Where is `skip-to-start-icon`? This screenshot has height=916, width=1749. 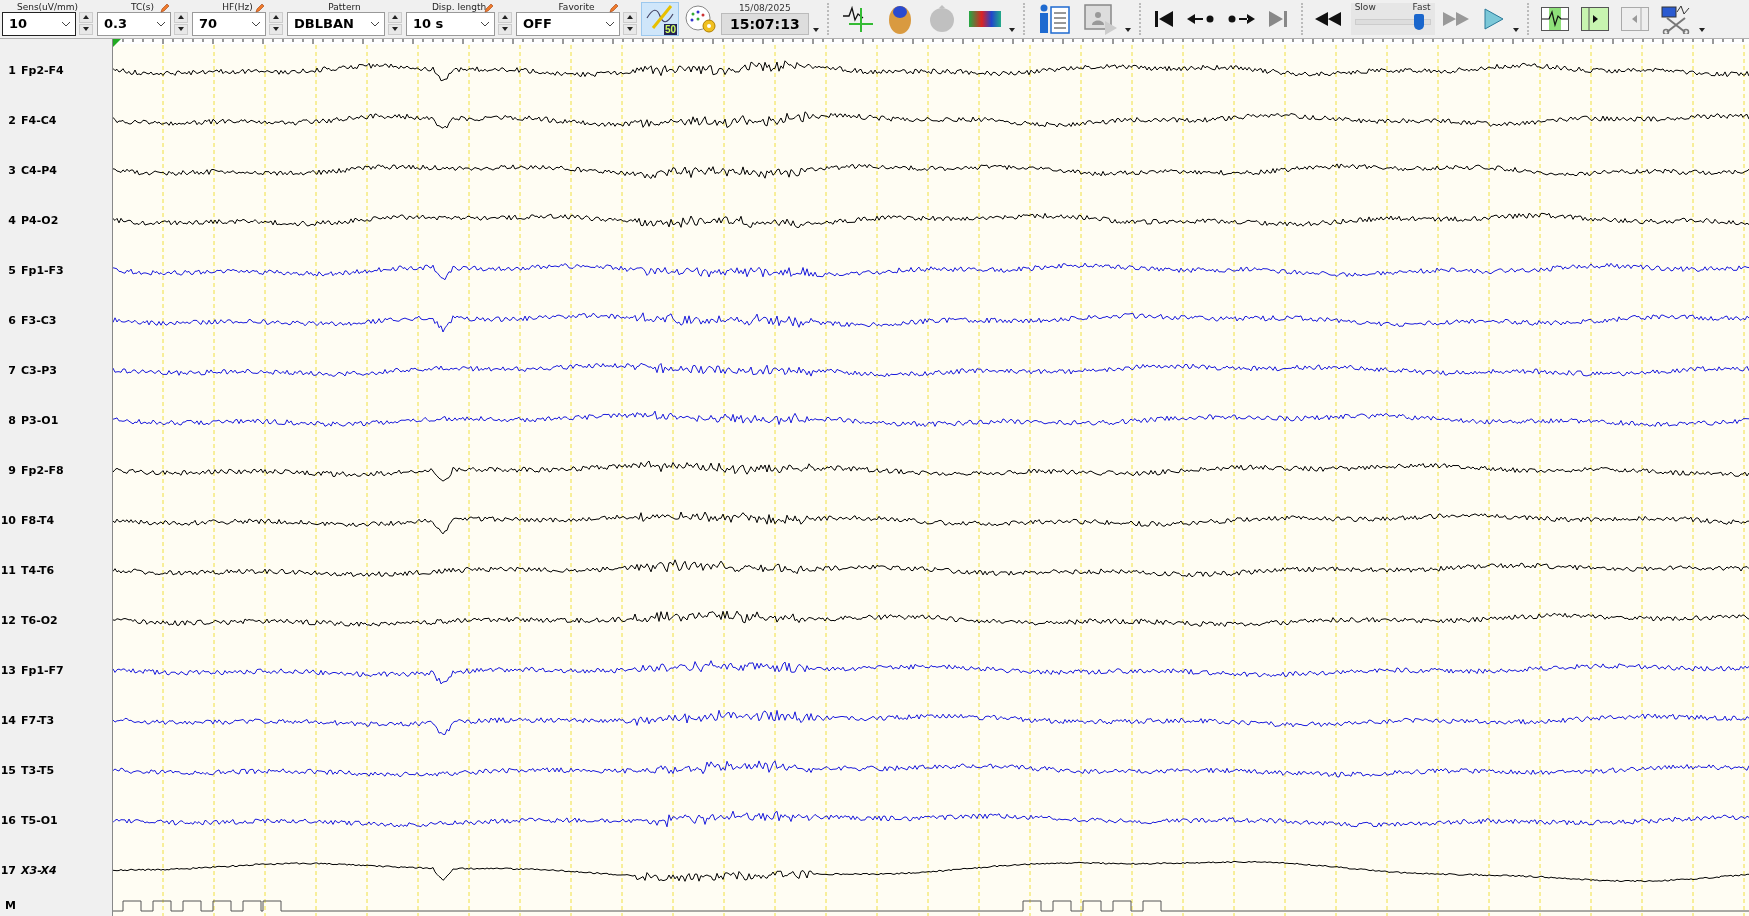 skip-to-start-icon is located at coordinates (1163, 19).